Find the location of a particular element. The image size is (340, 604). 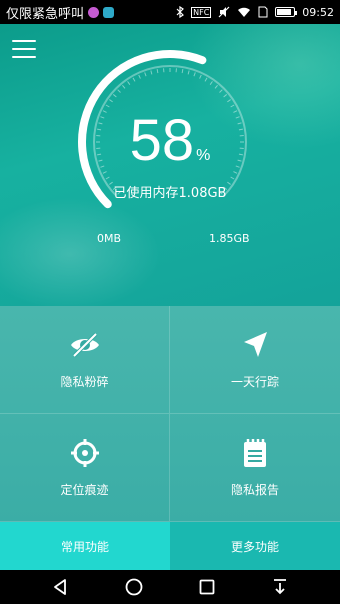

feature-privacy-shred: 隐私粉碎 is located at coordinates (85, 360).